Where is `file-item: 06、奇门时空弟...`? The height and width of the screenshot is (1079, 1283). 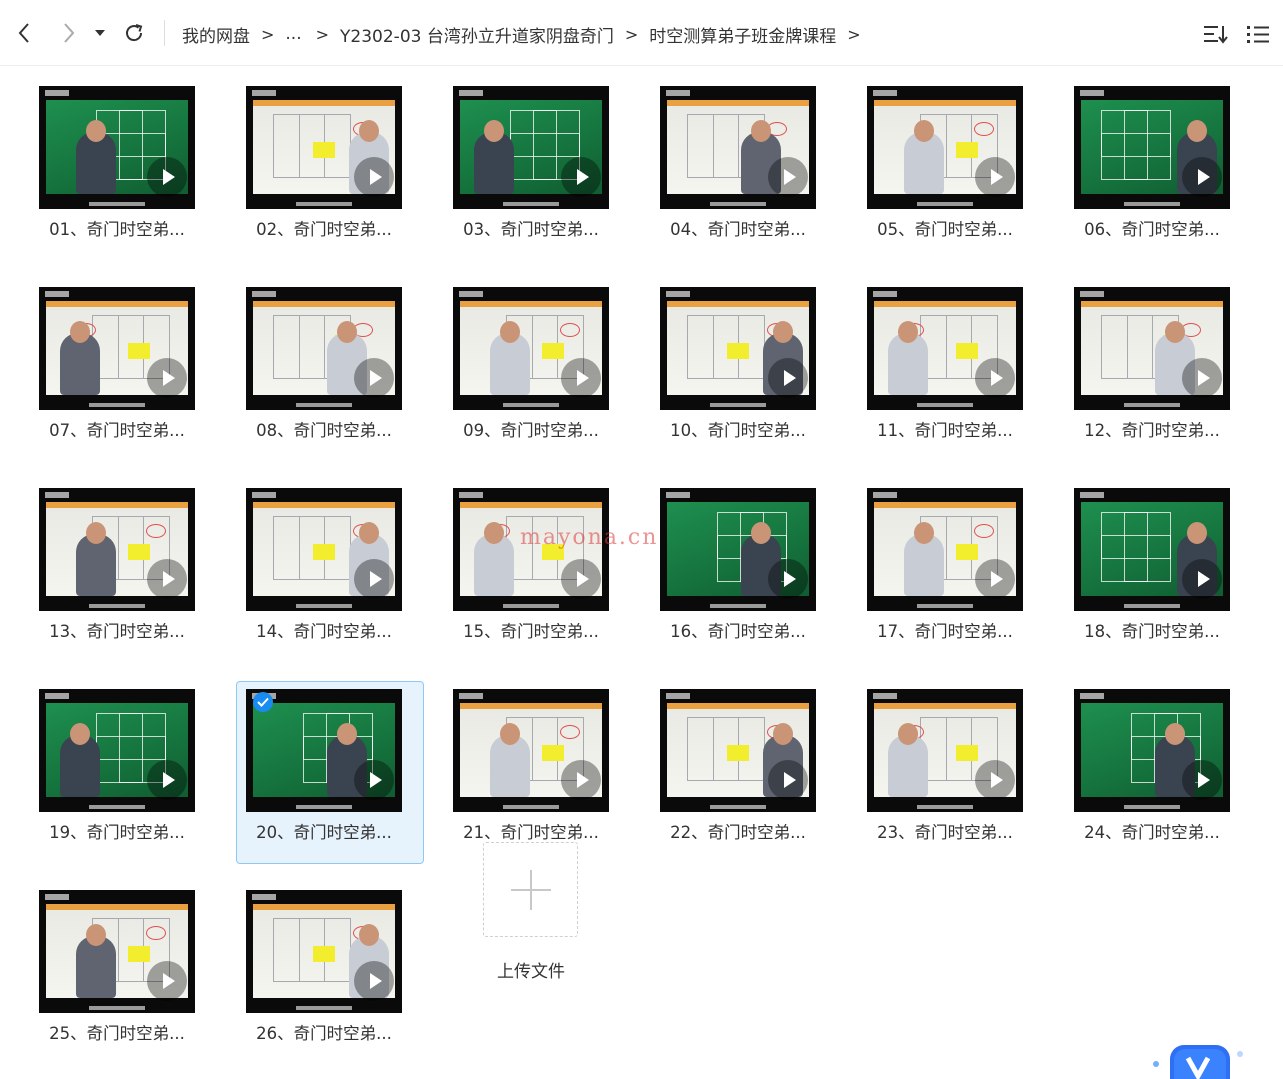 file-item: 06、奇门时空弟... is located at coordinates (1158, 169).